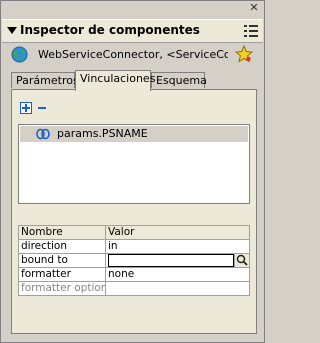  What do you see at coordinates (62, 274) in the screenshot?
I see `property-name: formatter` at bounding box center [62, 274].